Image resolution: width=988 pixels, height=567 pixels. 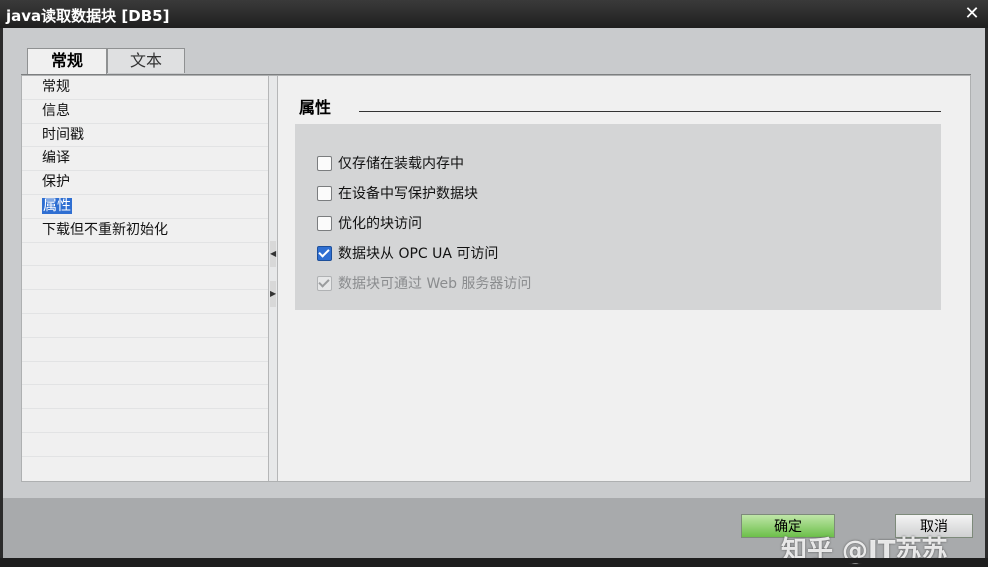 I want to click on nav-item-label: 时间戳, so click(x=63, y=134).